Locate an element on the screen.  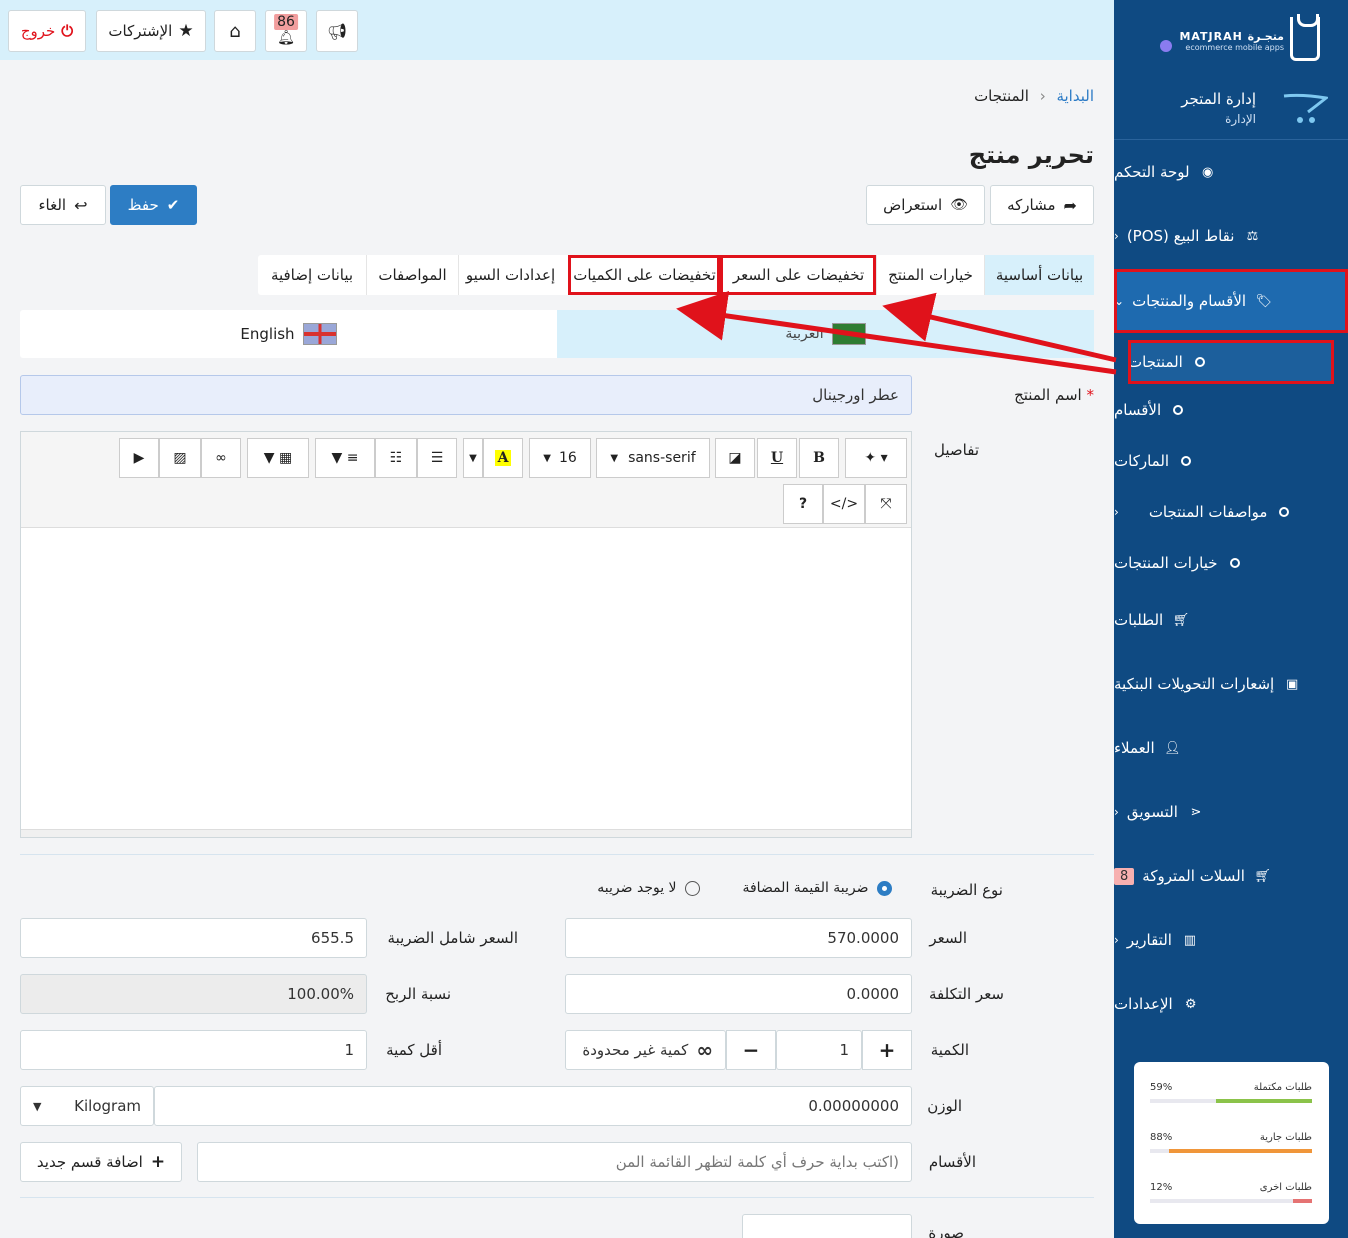
nav-settings: ⚙ الإعدادات is located at coordinates (1231, 1004).